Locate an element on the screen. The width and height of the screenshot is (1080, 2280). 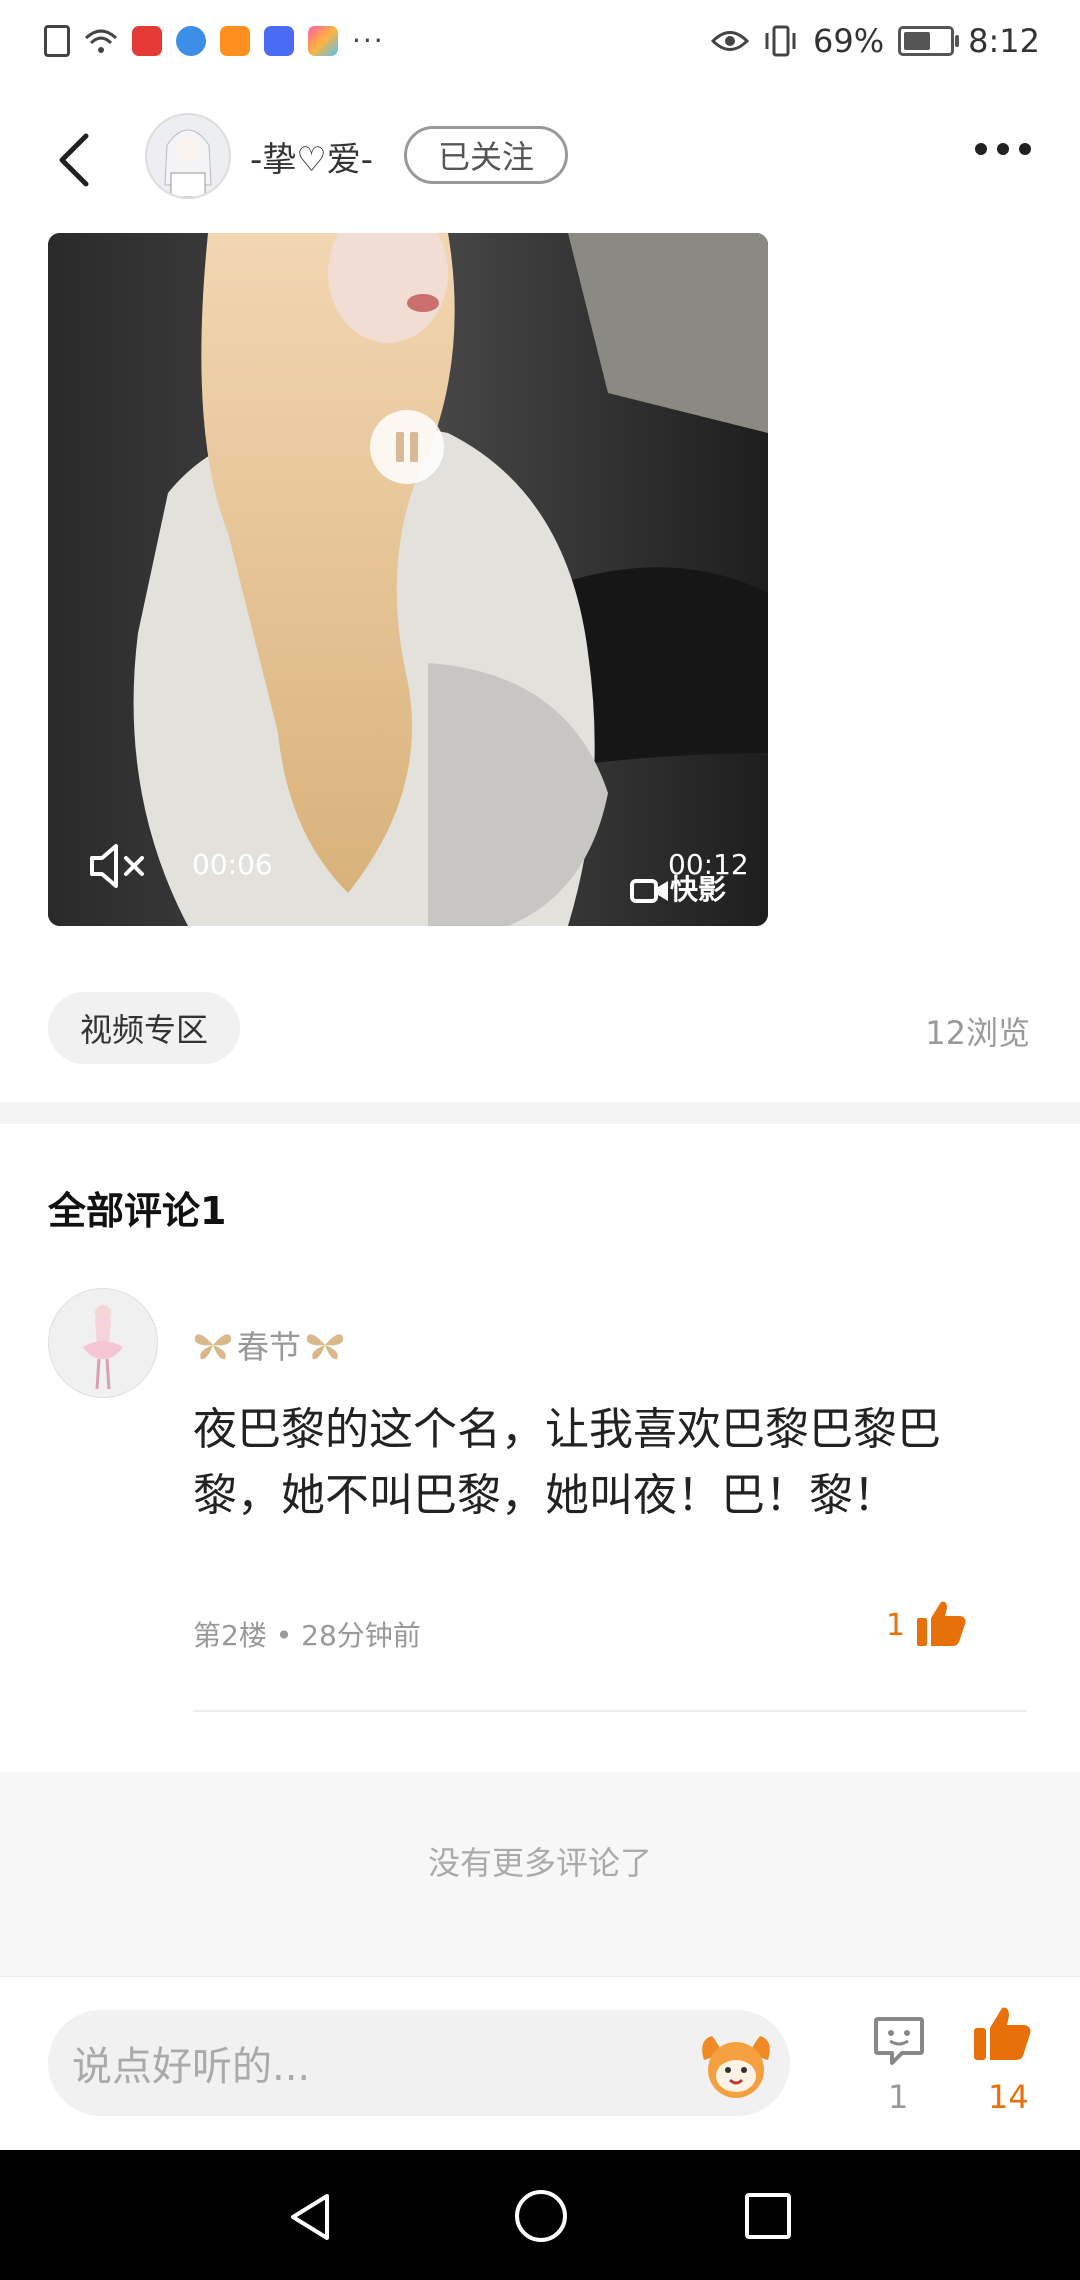
more-options-icon is located at coordinates (1003, 149).